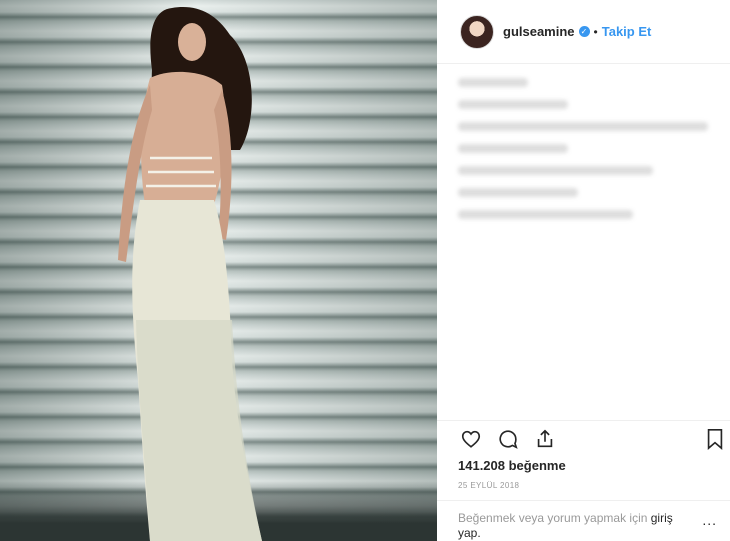  What do you see at coordinates (583, 439) in the screenshot?
I see `action-bar` at bounding box center [583, 439].